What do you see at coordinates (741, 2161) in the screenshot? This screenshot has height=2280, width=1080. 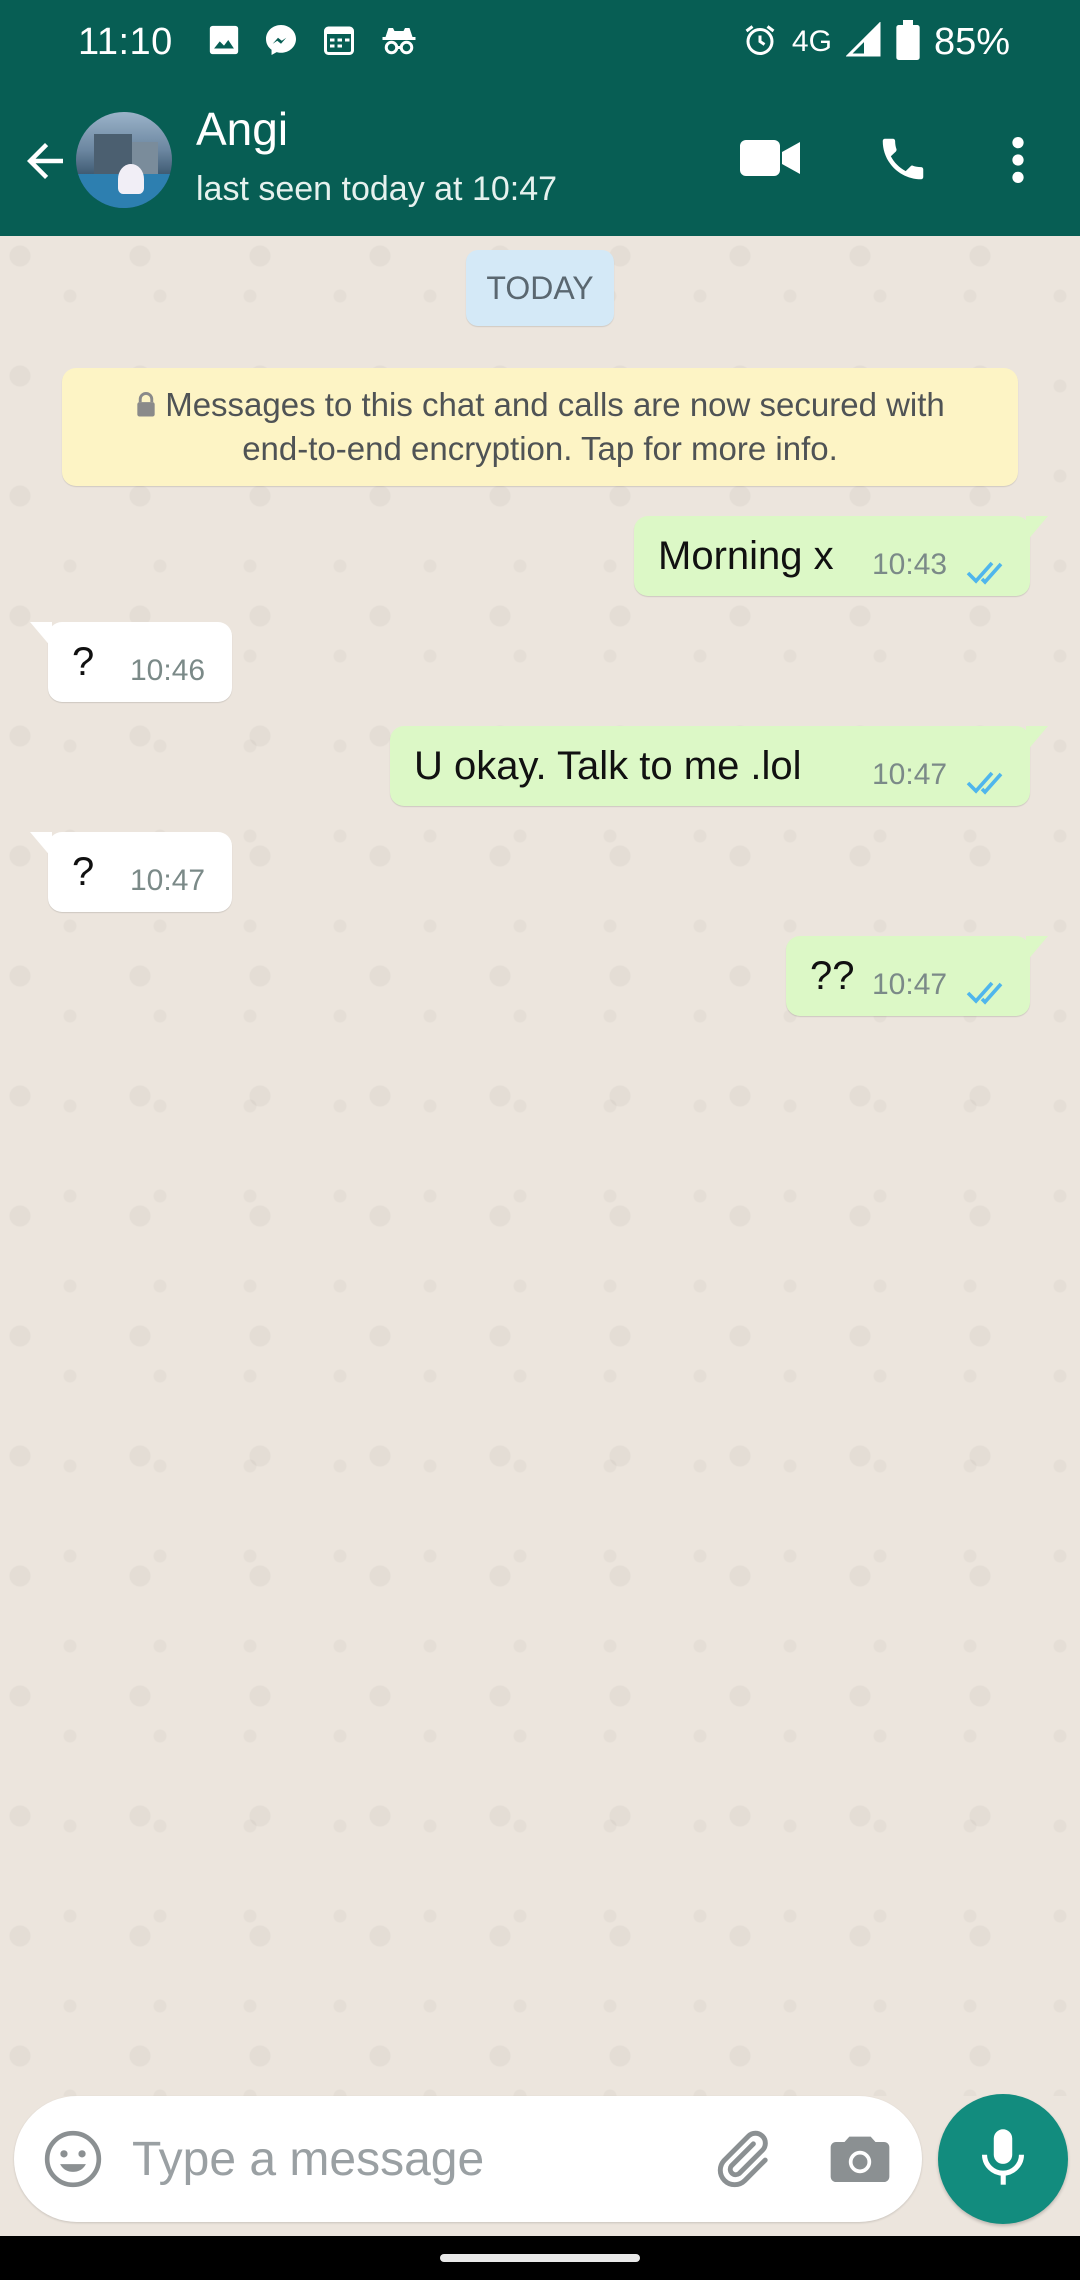 I see `attach-icon` at bounding box center [741, 2161].